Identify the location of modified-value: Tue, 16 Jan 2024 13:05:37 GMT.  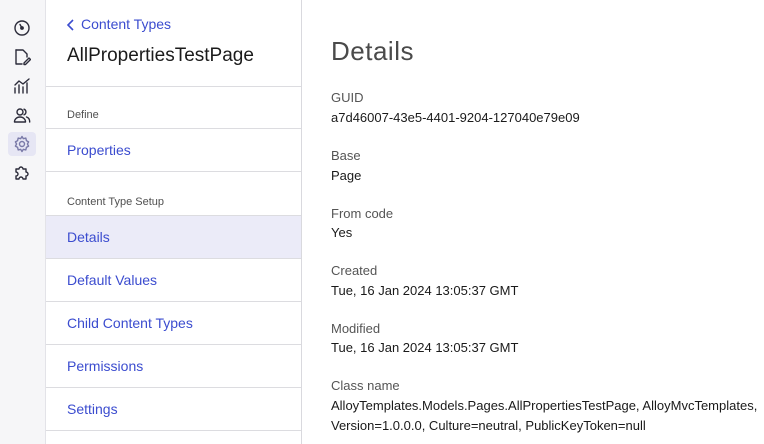
(425, 347).